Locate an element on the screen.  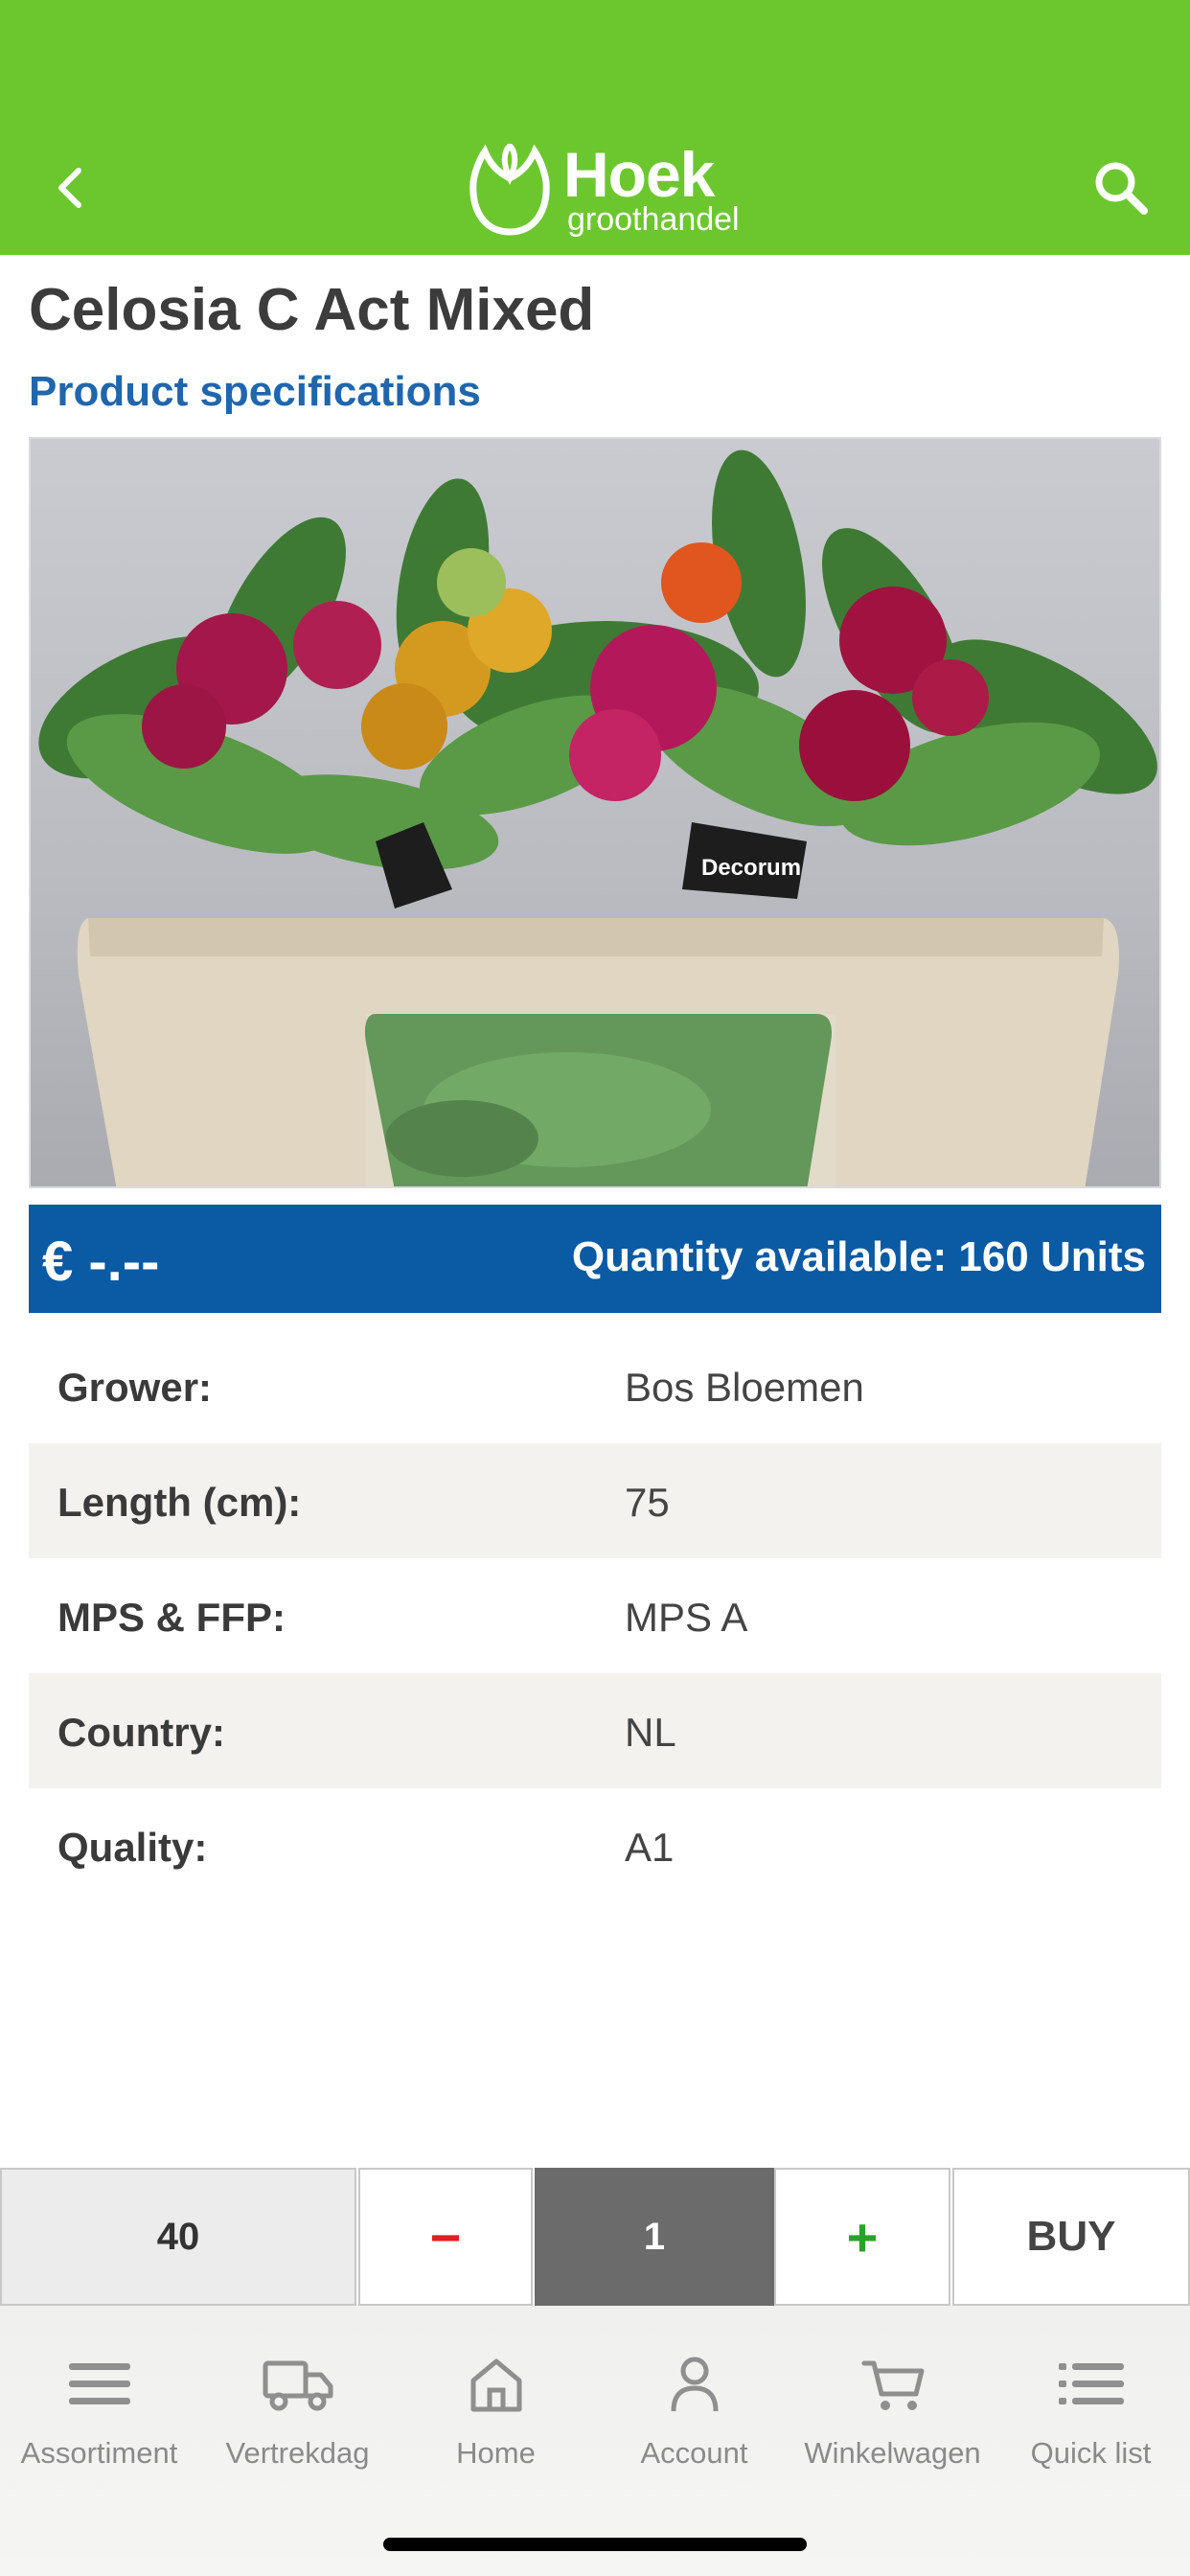
spec-key: Country: is located at coordinates (141, 1732).